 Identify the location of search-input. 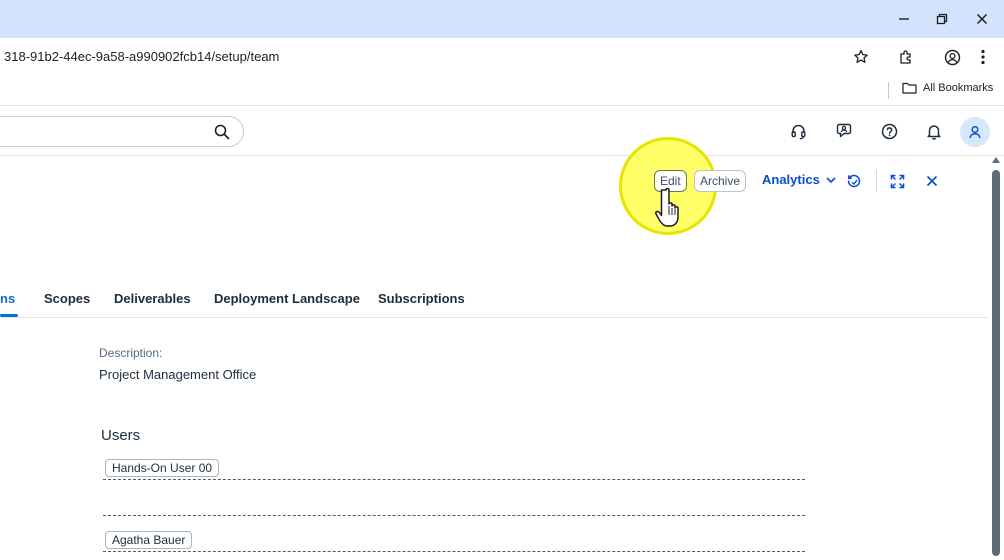
(100, 131).